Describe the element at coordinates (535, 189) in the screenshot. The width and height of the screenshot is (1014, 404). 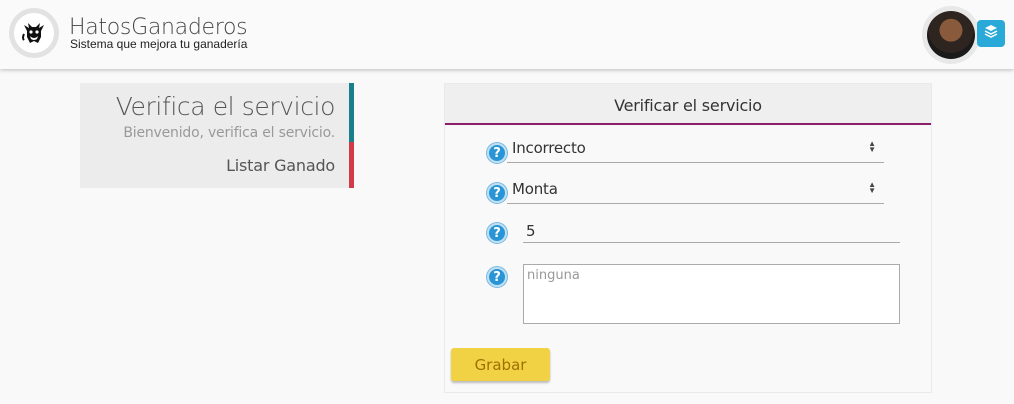
I see `tipo-value: Monta` at that location.